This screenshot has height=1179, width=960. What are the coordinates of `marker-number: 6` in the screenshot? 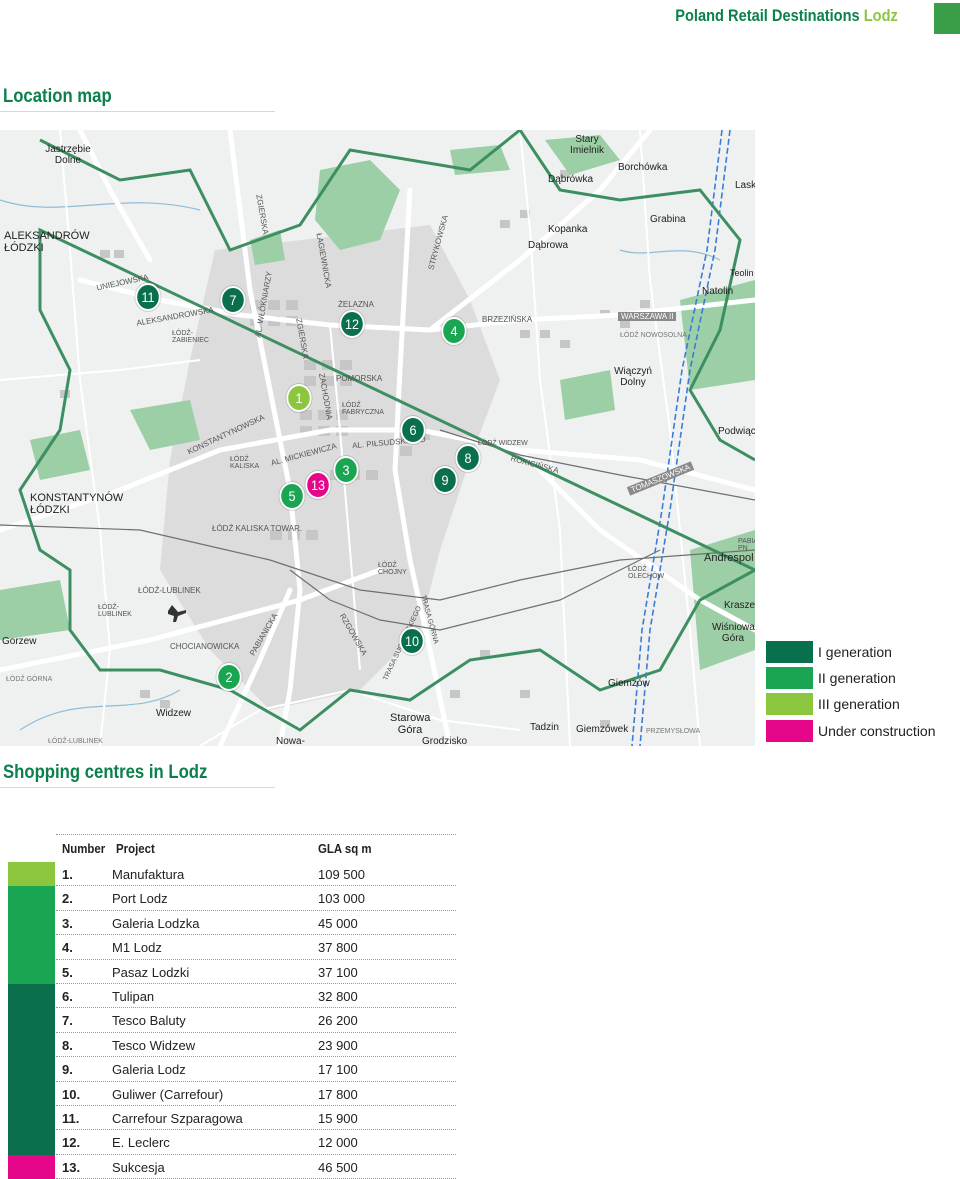 It's located at (413, 430).